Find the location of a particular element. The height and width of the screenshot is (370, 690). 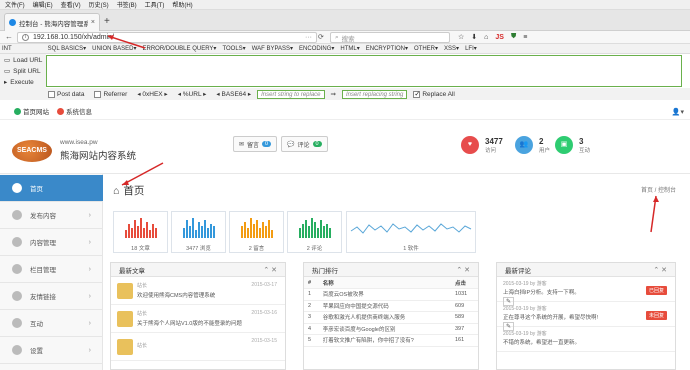

table-row: 5 打着软文推广有陷阱，你中招了没有? 161 is located at coordinates (391, 340).